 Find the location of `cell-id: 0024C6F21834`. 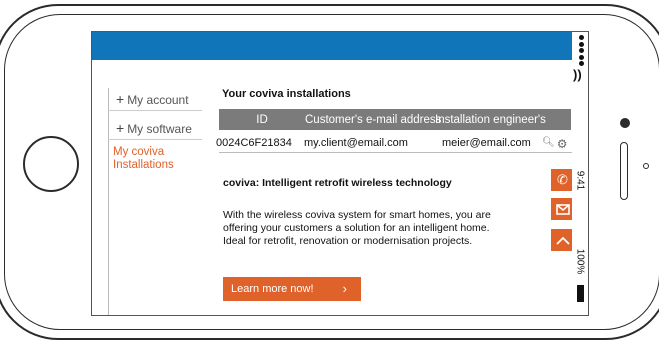

cell-id: 0024C6F21834 is located at coordinates (254, 143).